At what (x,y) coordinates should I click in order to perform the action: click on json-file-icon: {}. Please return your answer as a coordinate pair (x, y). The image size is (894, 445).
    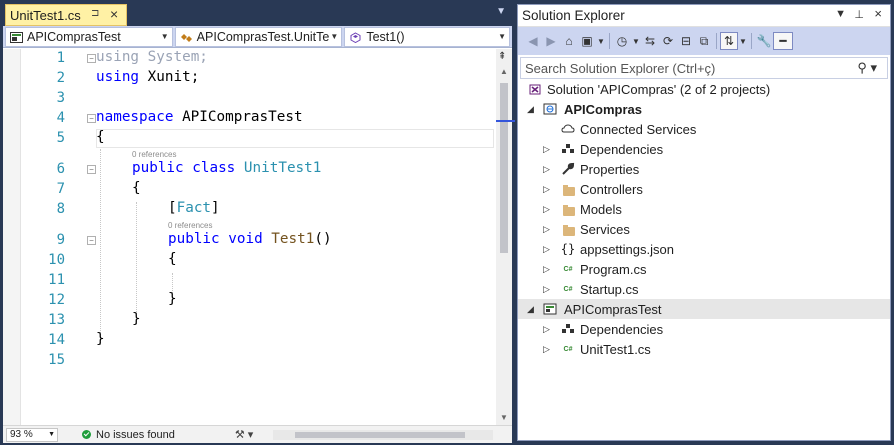
    Looking at the image, I should click on (568, 249).